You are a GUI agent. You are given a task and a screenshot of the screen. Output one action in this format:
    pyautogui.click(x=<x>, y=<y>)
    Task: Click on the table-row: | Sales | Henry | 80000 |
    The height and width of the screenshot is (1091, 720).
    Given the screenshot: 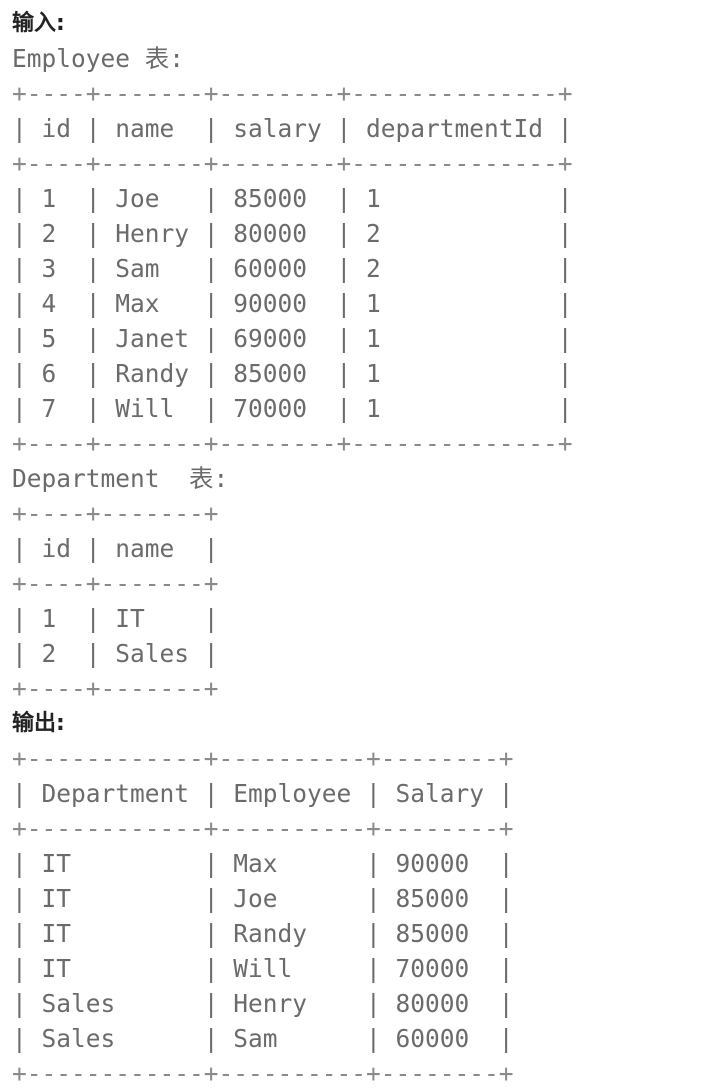 What is the action you would take?
    pyautogui.click(x=263, y=1003)
    